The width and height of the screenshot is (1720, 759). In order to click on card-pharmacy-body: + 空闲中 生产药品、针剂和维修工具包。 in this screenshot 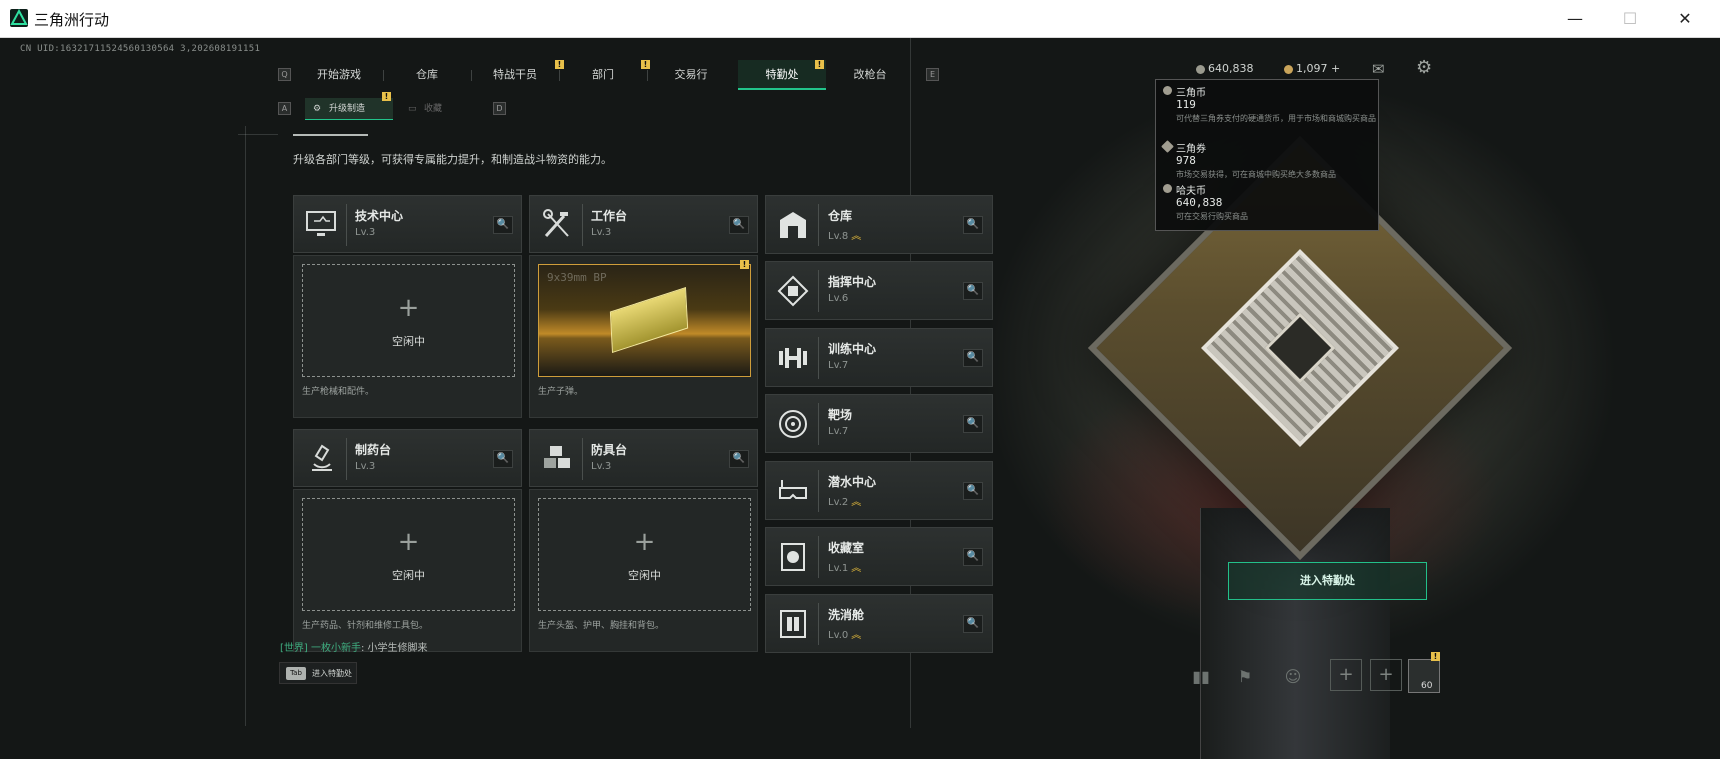, I will do `click(407, 570)`.